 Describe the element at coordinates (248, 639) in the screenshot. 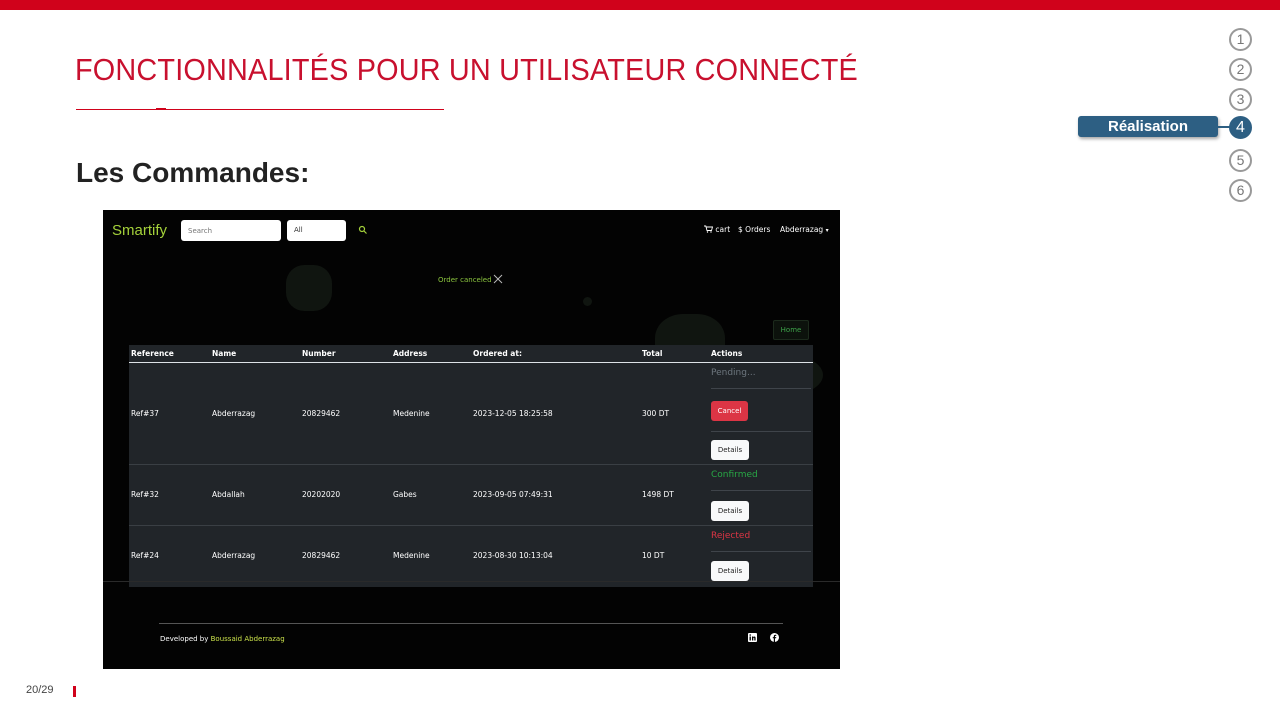

I see `footer-author-link: Boussaid Abderrazag` at that location.